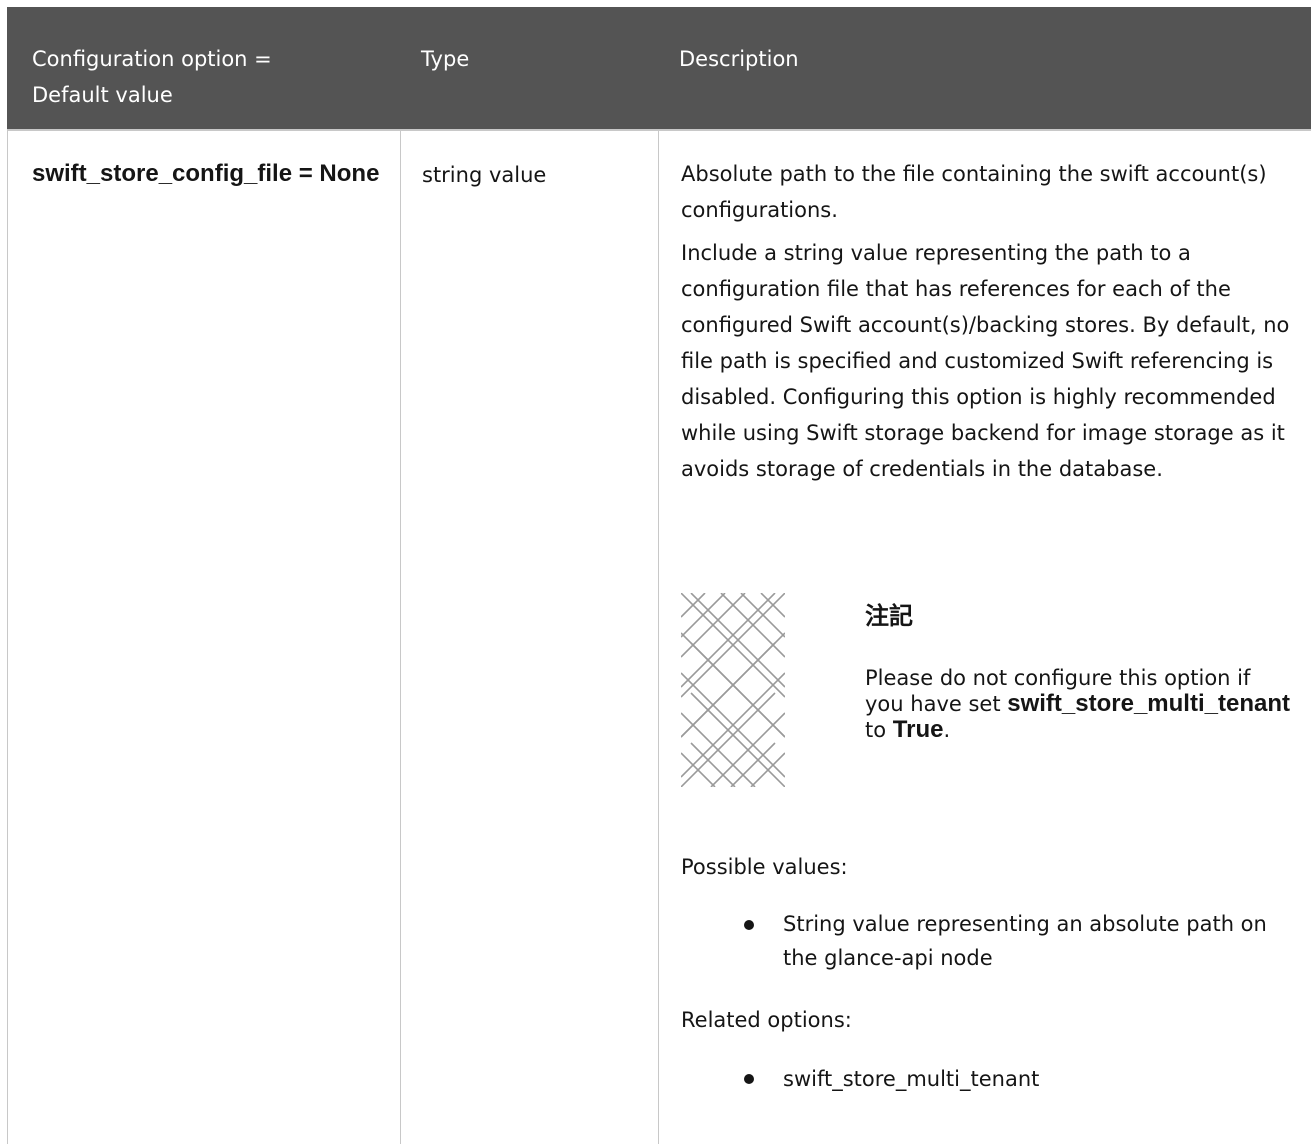  What do you see at coordinates (659, 130) in the screenshot?
I see `row-divider` at bounding box center [659, 130].